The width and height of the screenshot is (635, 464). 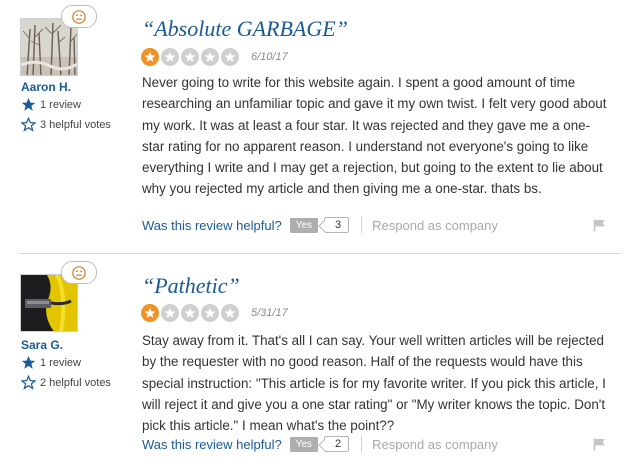 I want to click on review-date: 6/10/17, so click(x=269, y=57).